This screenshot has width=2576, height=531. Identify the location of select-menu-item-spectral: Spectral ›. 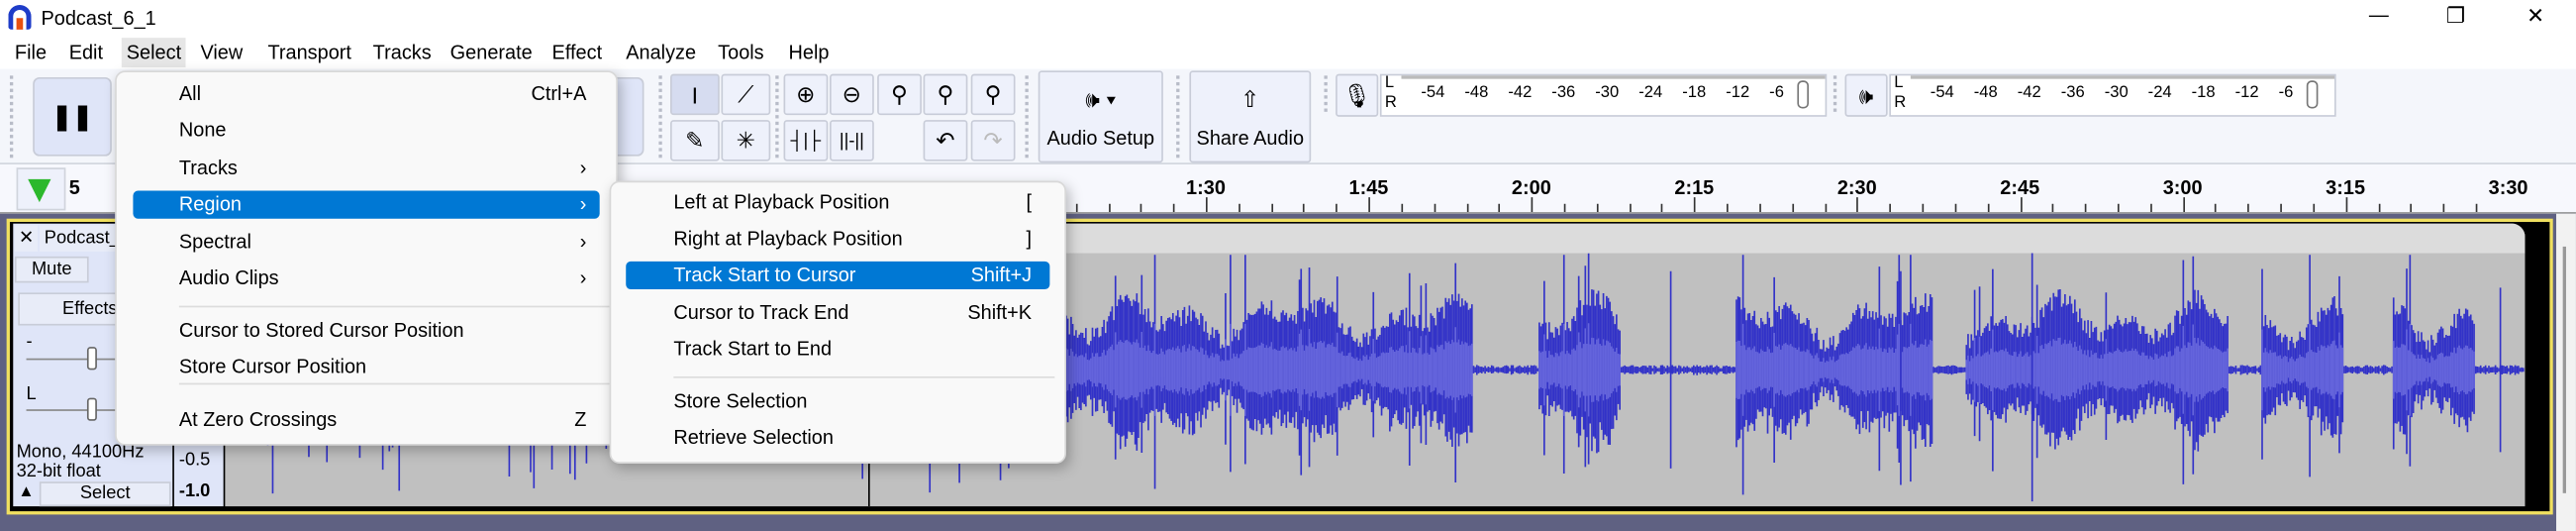
(369, 243).